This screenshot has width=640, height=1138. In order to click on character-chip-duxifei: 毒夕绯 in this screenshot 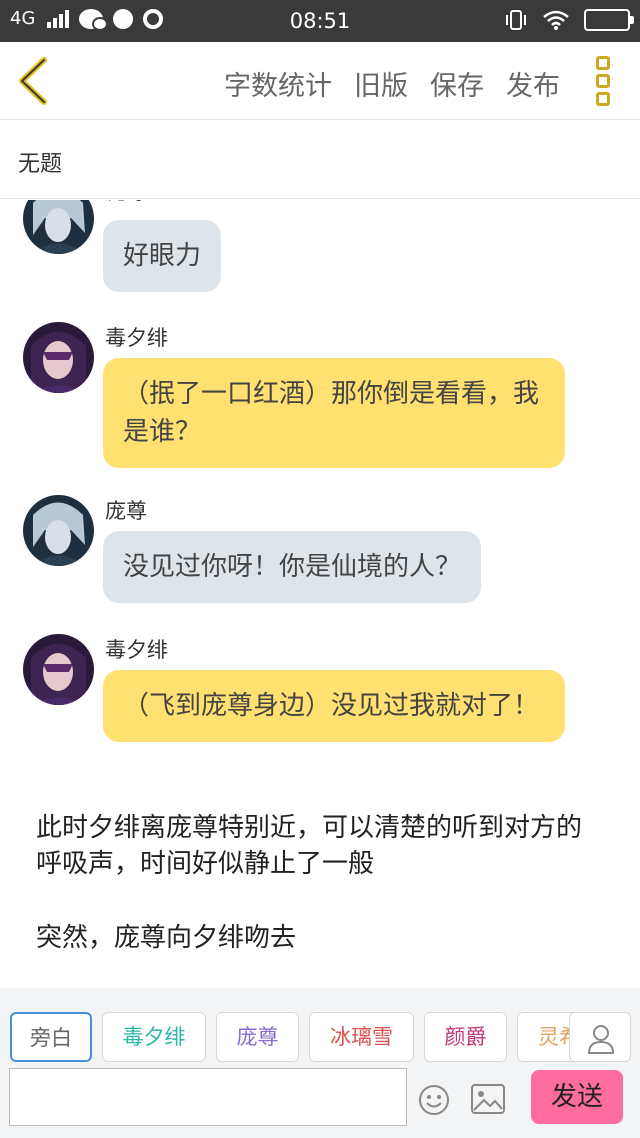, I will do `click(154, 1037)`.